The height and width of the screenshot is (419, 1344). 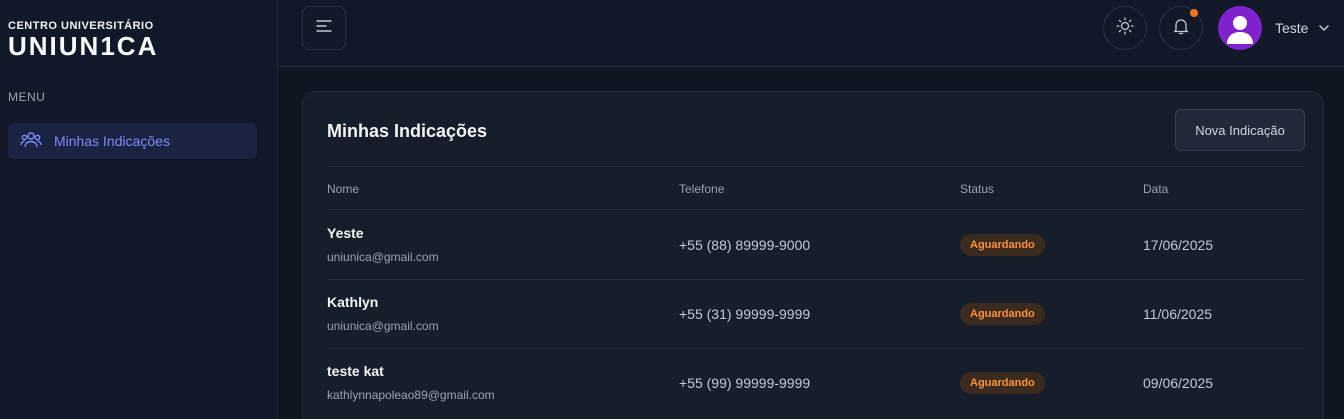 I want to click on row-name: Kathlyn, so click(x=353, y=302).